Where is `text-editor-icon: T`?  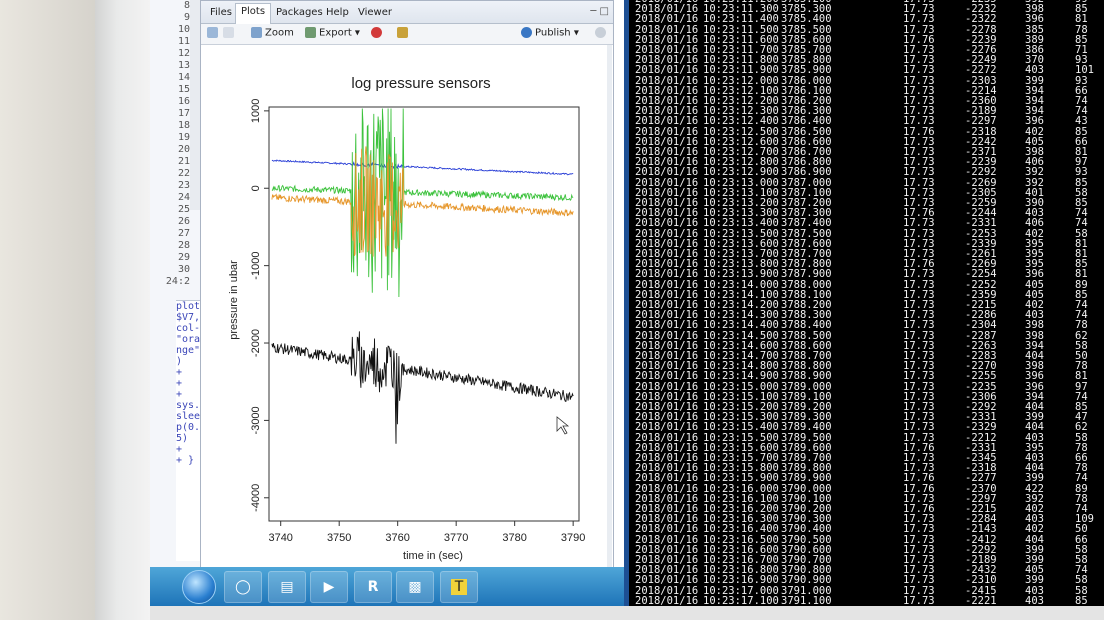
text-editor-icon: T is located at coordinates (459, 587).